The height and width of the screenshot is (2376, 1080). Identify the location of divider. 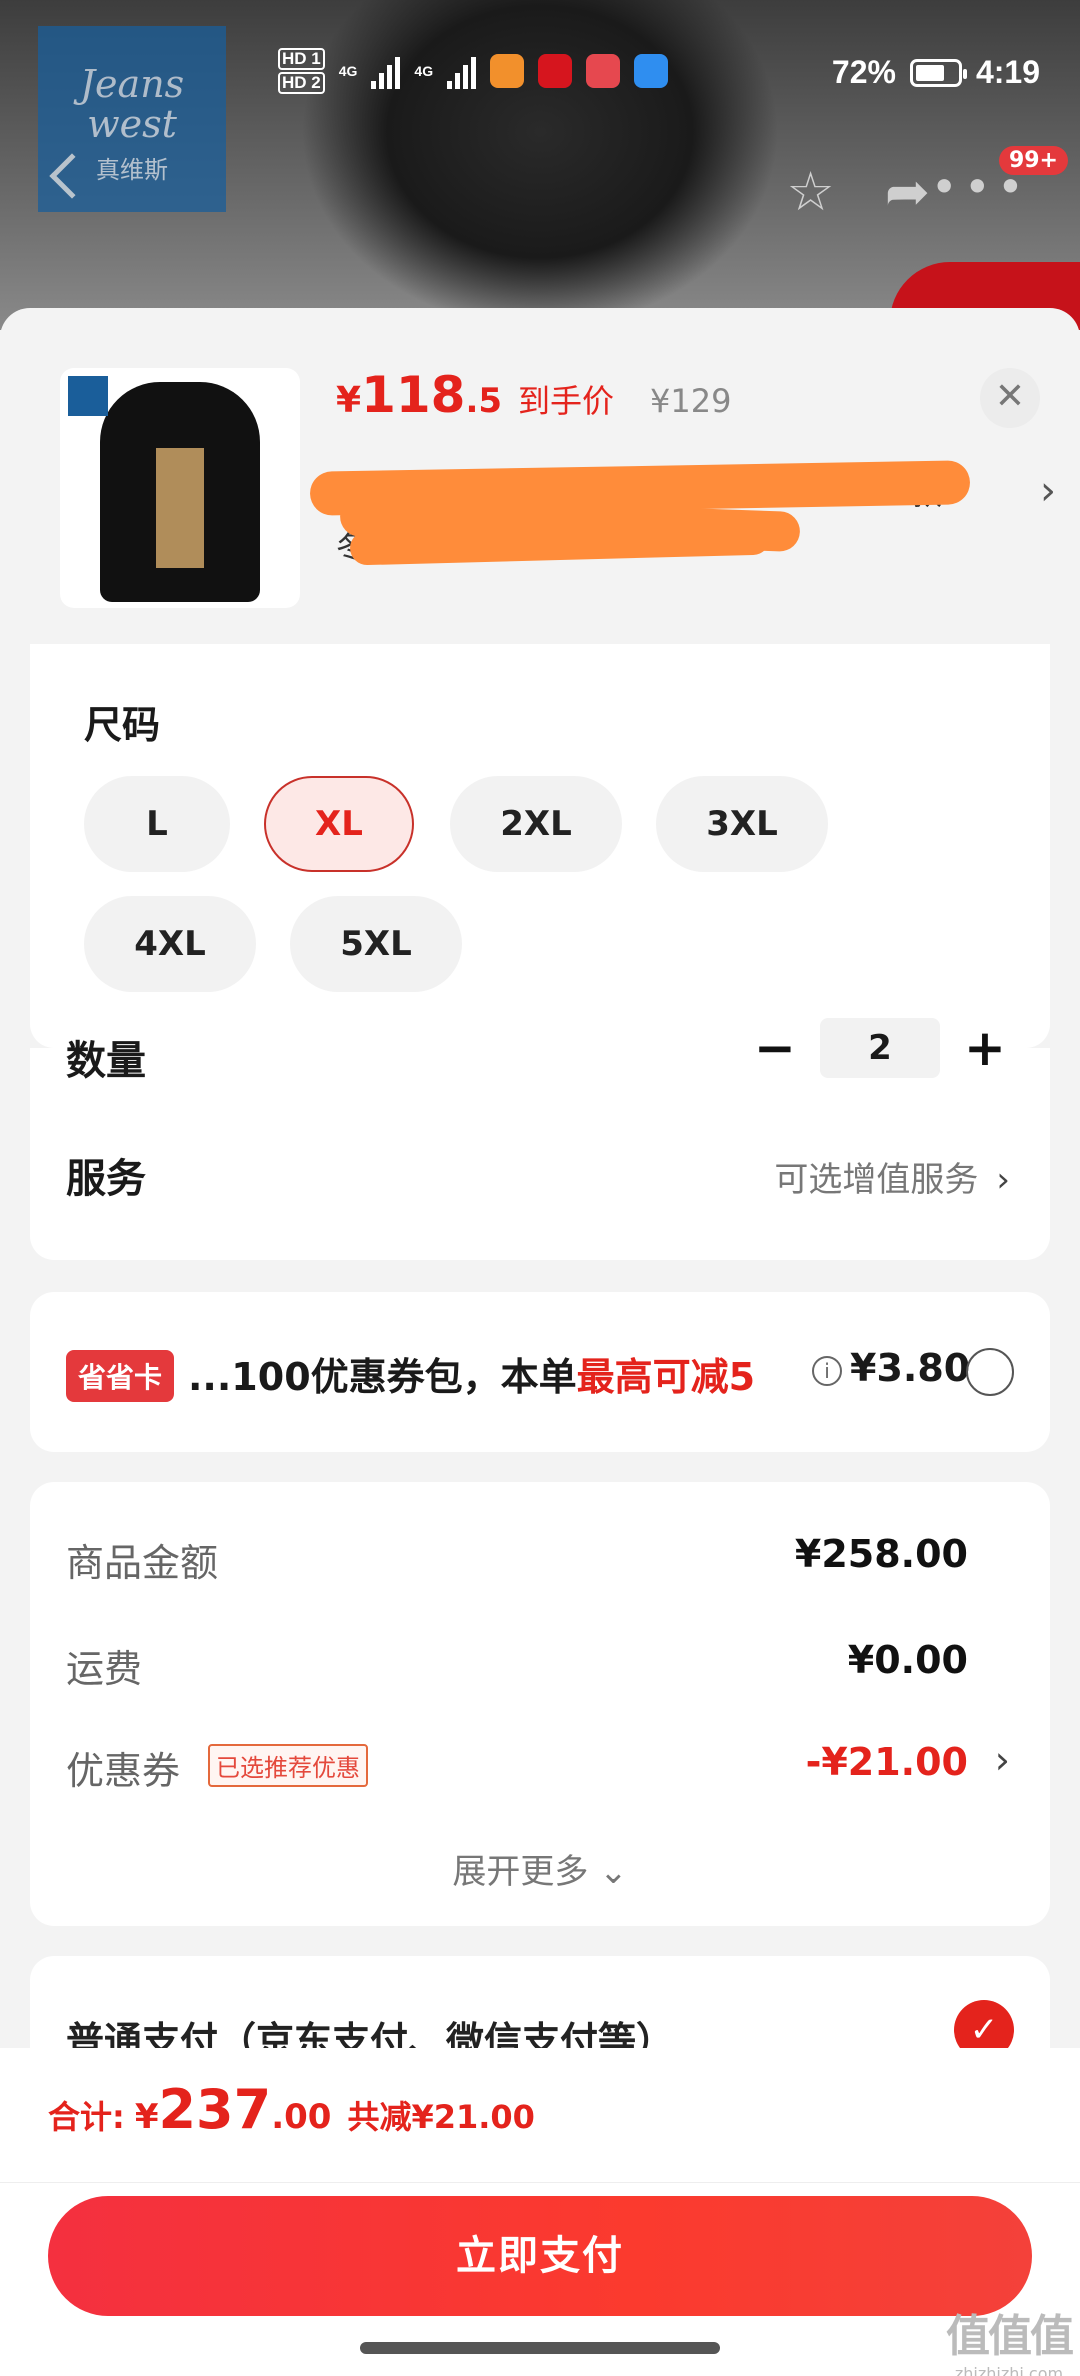
(540, 2182).